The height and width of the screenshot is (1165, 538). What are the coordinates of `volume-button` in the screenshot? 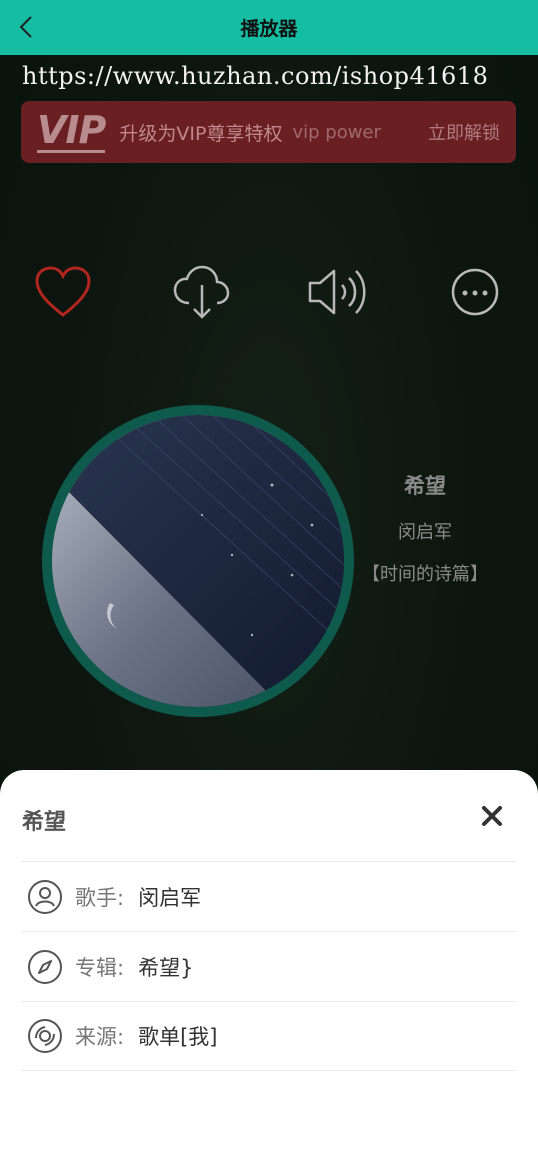 It's located at (337, 292).